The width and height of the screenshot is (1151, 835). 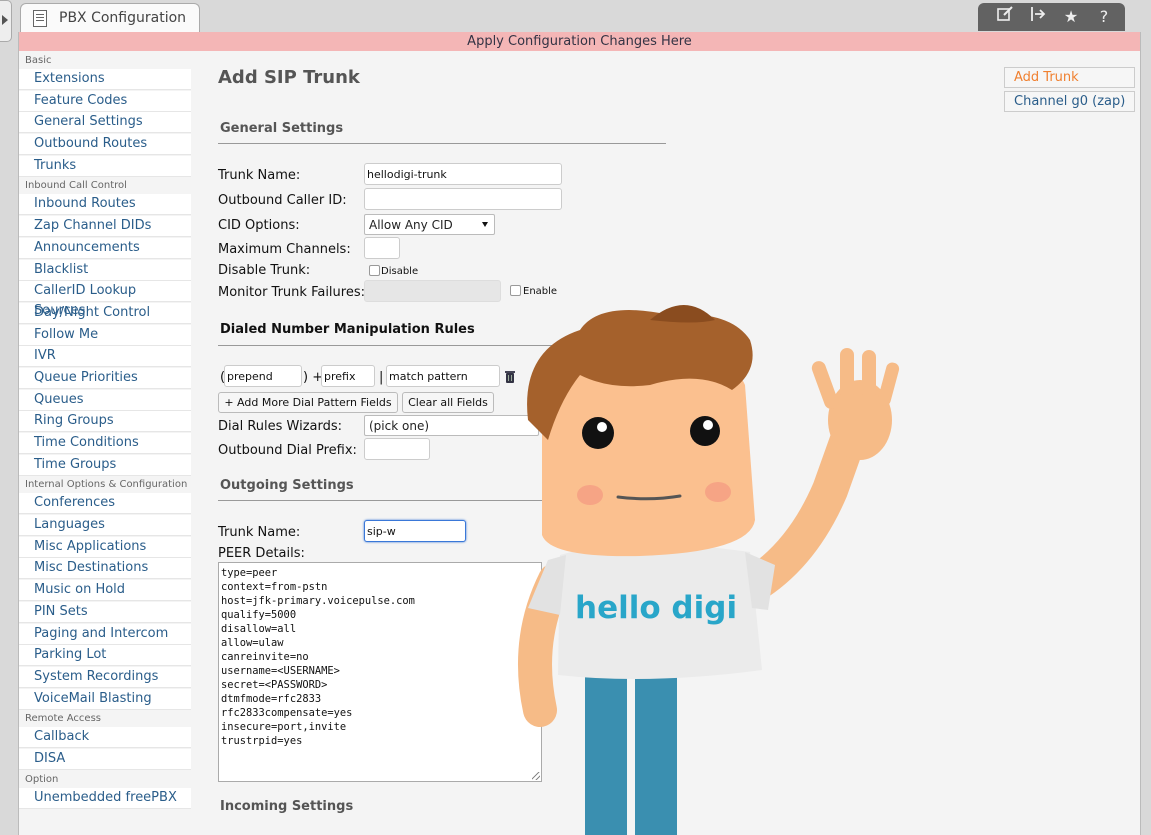 I want to click on monitor-trunk-input, so click(x=432, y=291).